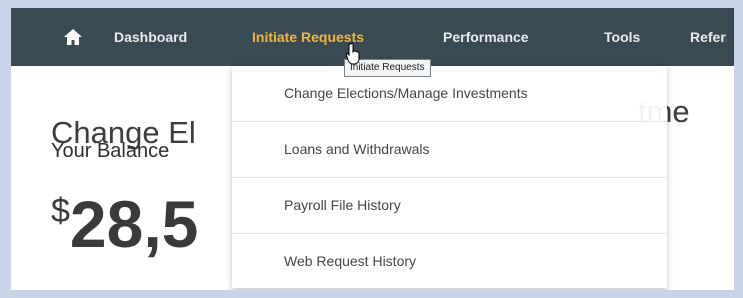 The height and width of the screenshot is (298, 743). I want to click on hand-cursor-icon, so click(352, 54).